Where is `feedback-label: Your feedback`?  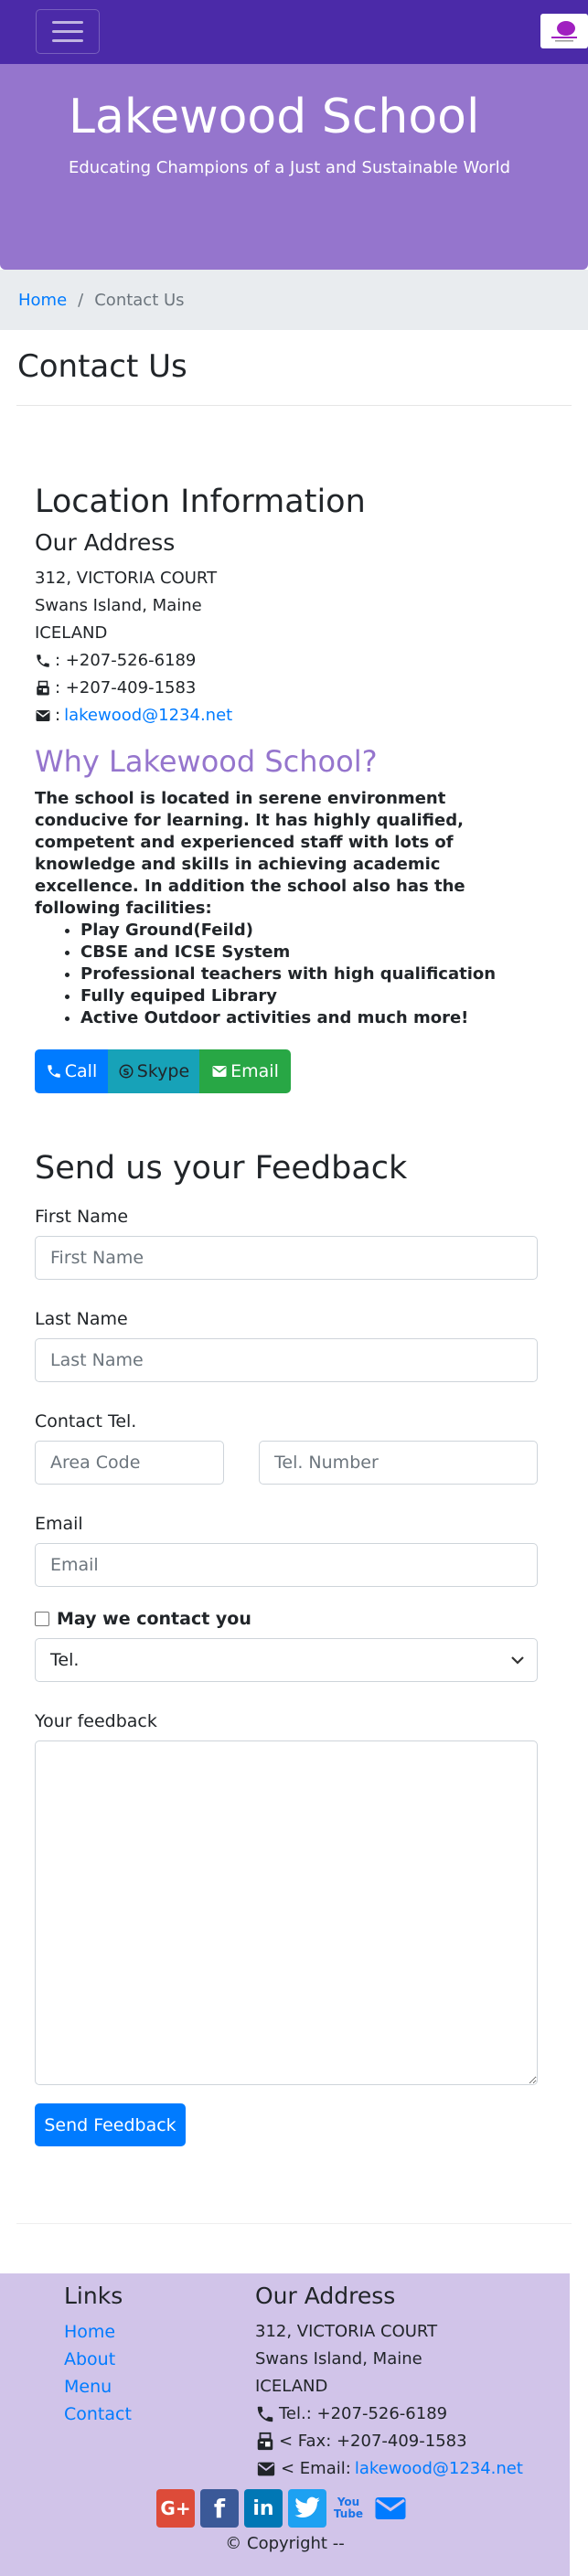
feedback-label: Your feedback is located at coordinates (96, 1721).